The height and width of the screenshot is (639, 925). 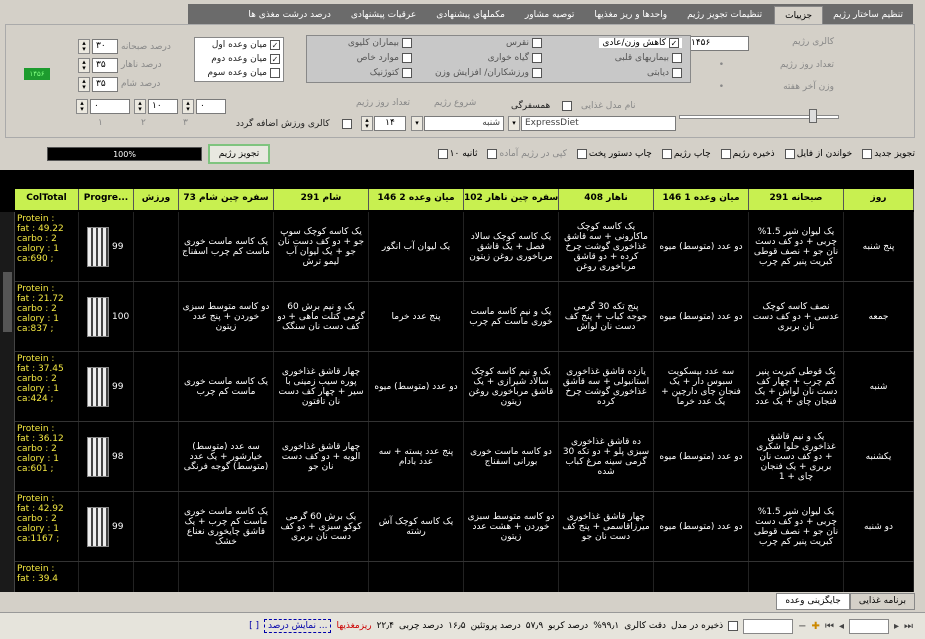 I want to click on tab-5: مکملهای پیشنهادی, so click(x=470, y=15).